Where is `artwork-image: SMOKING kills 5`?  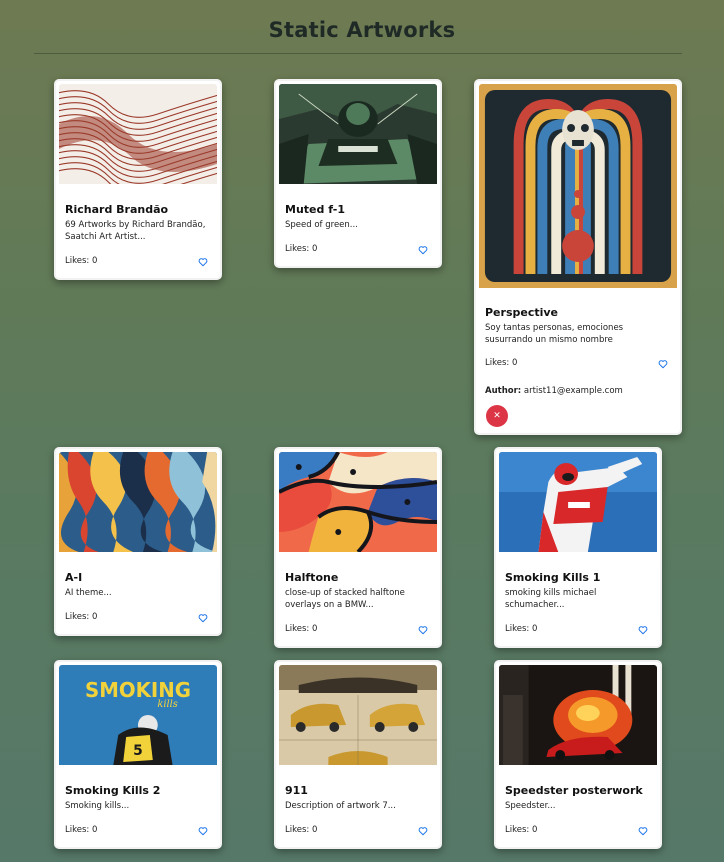 artwork-image: SMOKING kills 5 is located at coordinates (138, 715).